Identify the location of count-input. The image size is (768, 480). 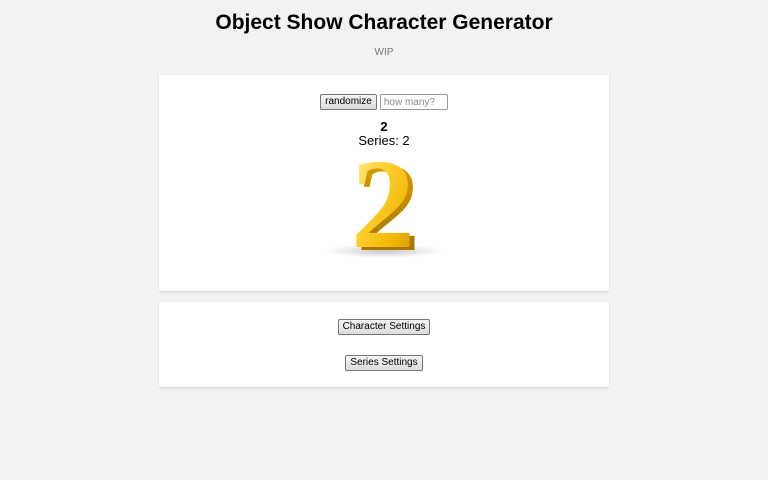
(413, 102).